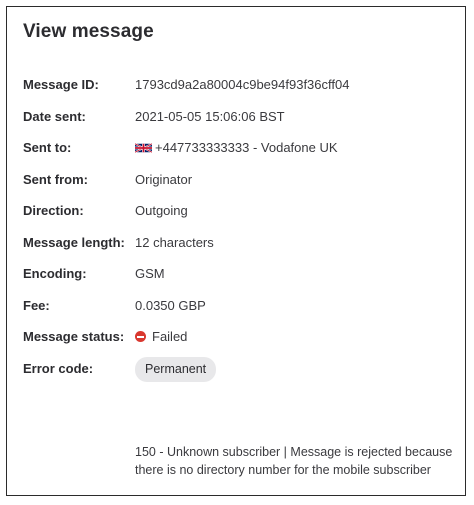 This screenshot has height=505, width=474. What do you see at coordinates (54, 116) in the screenshot?
I see `date-sent-label: Date sent:` at bounding box center [54, 116].